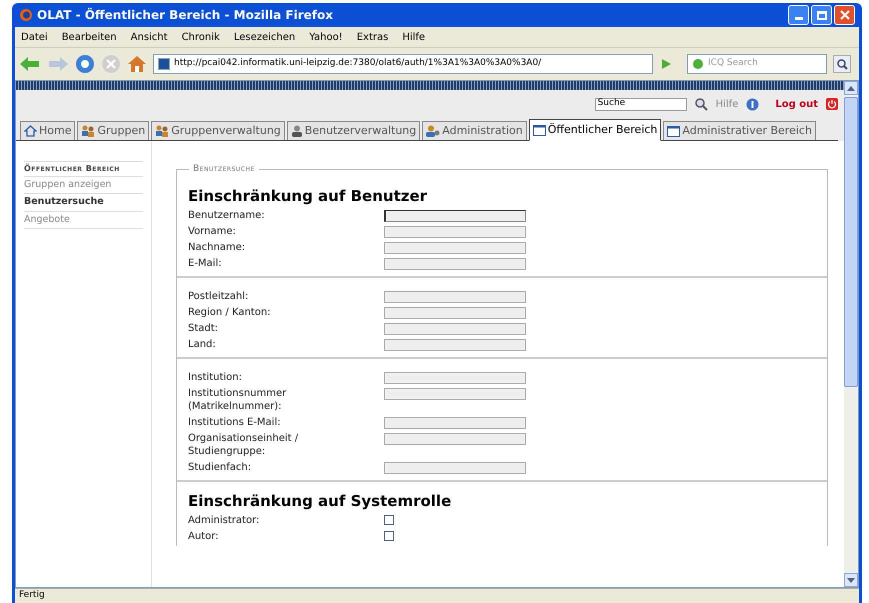 The width and height of the screenshot is (869, 603). What do you see at coordinates (32, 595) in the screenshot?
I see `status-text: Fertig` at bounding box center [32, 595].